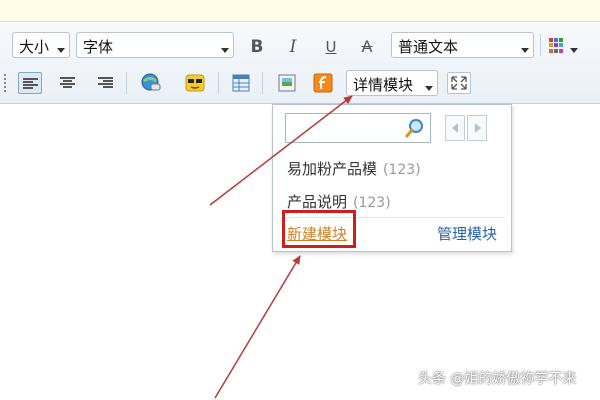 This screenshot has height=400, width=600. I want to click on align-right-button, so click(106, 83).